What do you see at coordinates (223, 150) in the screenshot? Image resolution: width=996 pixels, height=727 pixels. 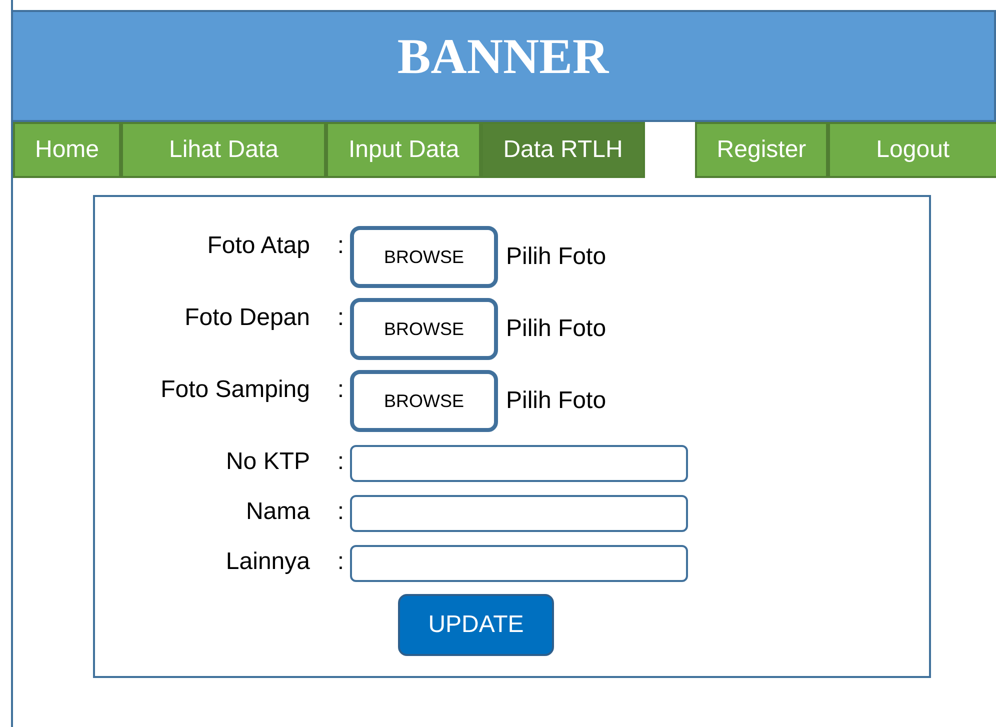 I see `nav-tab: Lihat Data` at bounding box center [223, 150].